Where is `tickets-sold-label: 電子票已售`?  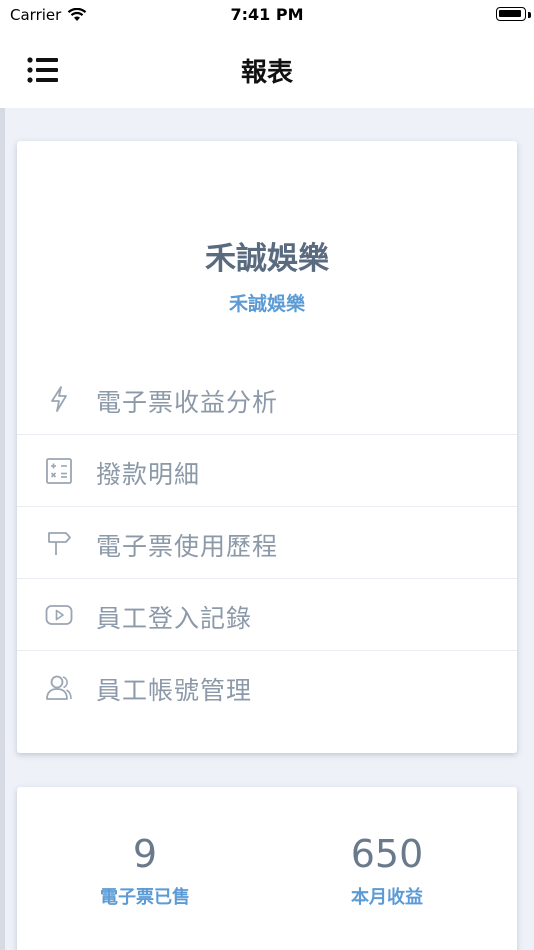 tickets-sold-label: 電子票已售 is located at coordinates (145, 897).